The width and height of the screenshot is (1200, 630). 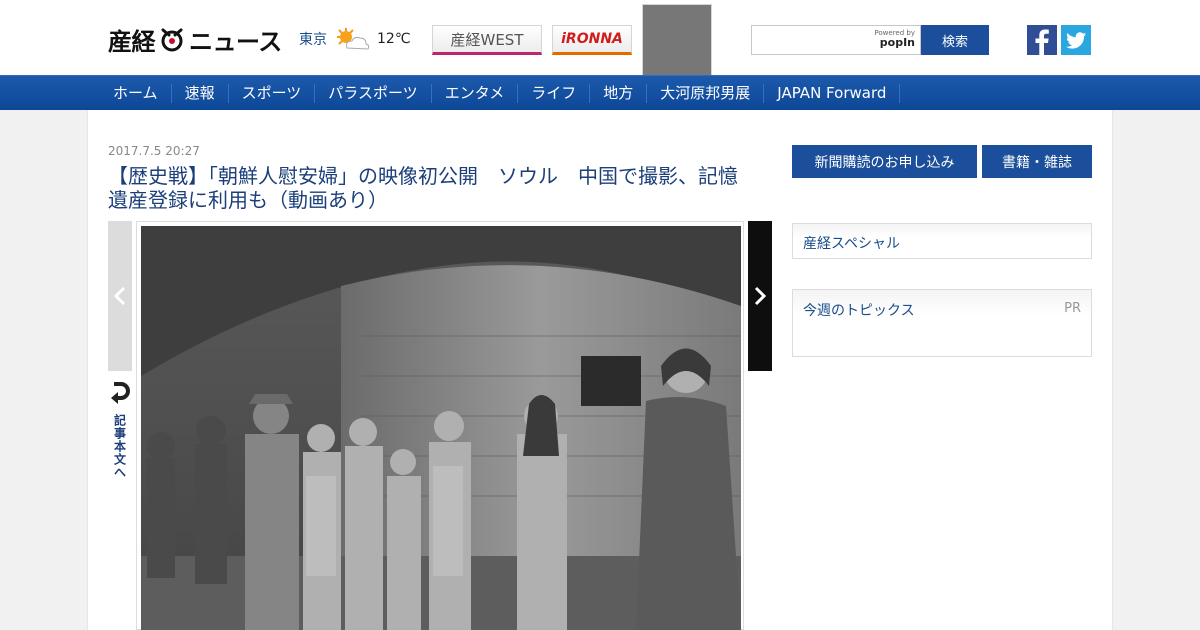 I want to click on nav-item-regional: 地方, so click(x=619, y=93).